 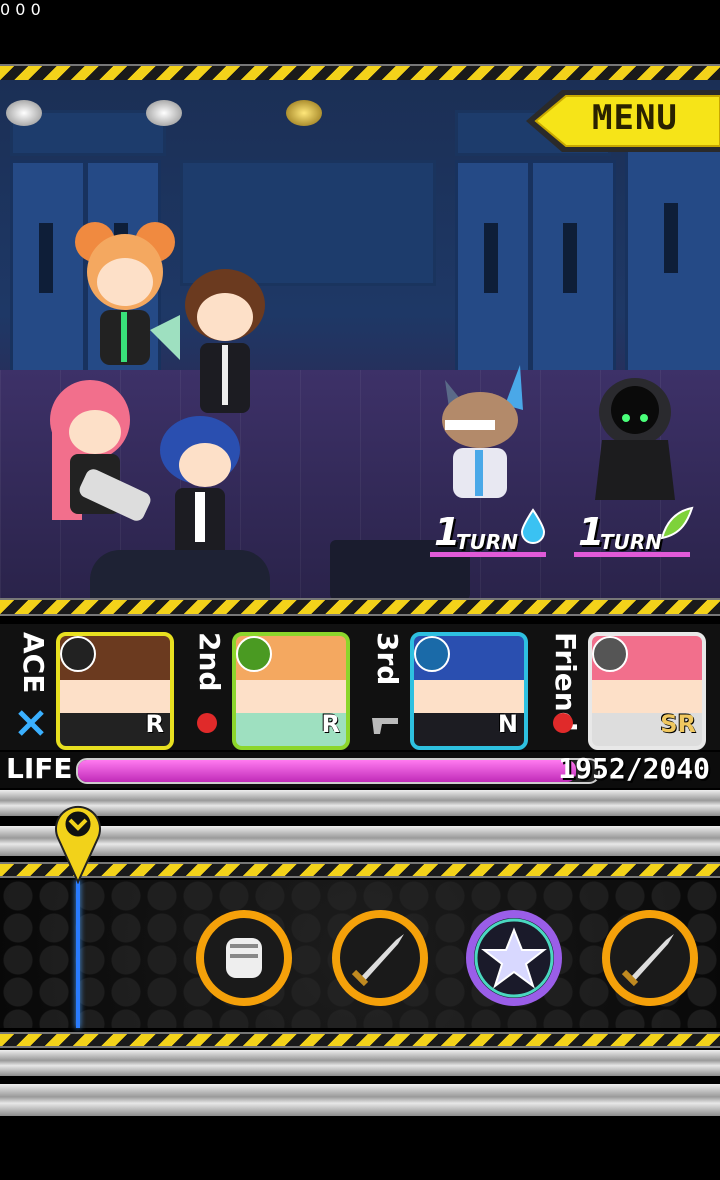 What do you see at coordinates (387, 659) in the screenshot?
I see `party-slot-label: 3rd` at bounding box center [387, 659].